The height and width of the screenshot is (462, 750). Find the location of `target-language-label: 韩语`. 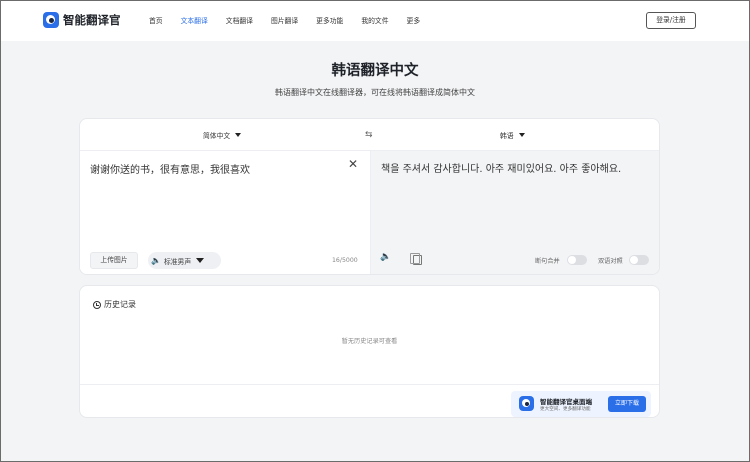

target-language-label: 韩语 is located at coordinates (507, 136).